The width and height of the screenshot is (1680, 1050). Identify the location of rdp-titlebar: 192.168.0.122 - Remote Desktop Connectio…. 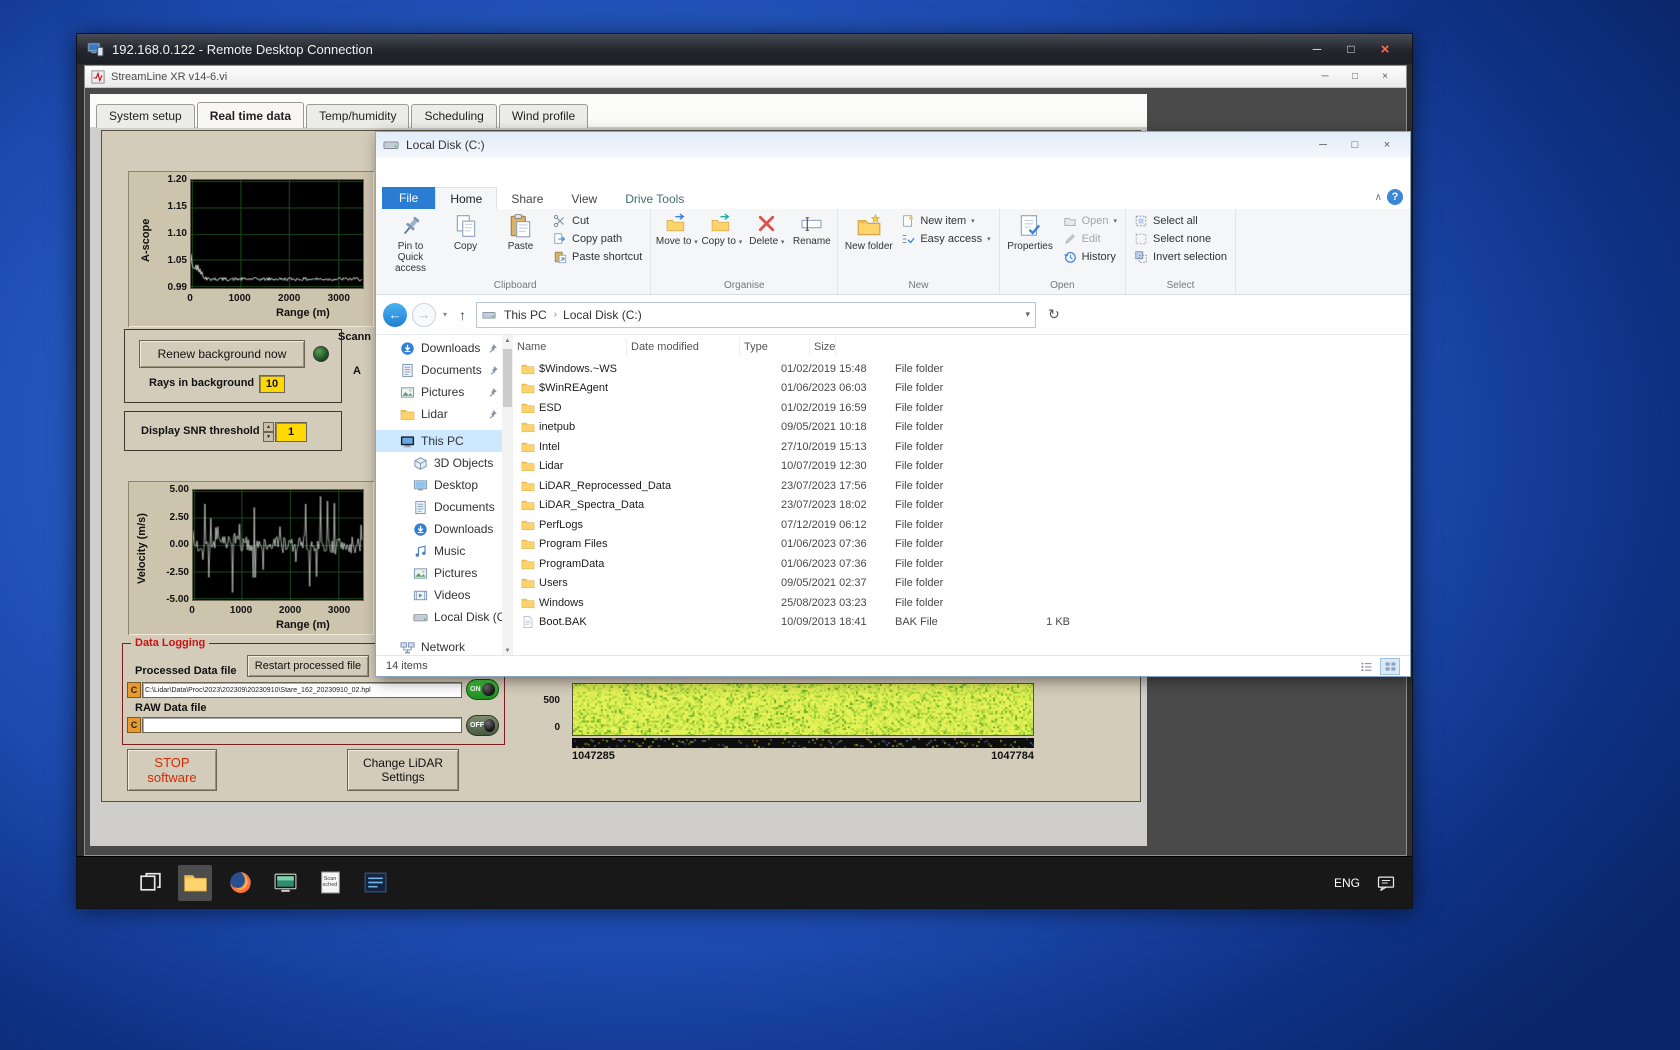
(744, 49).